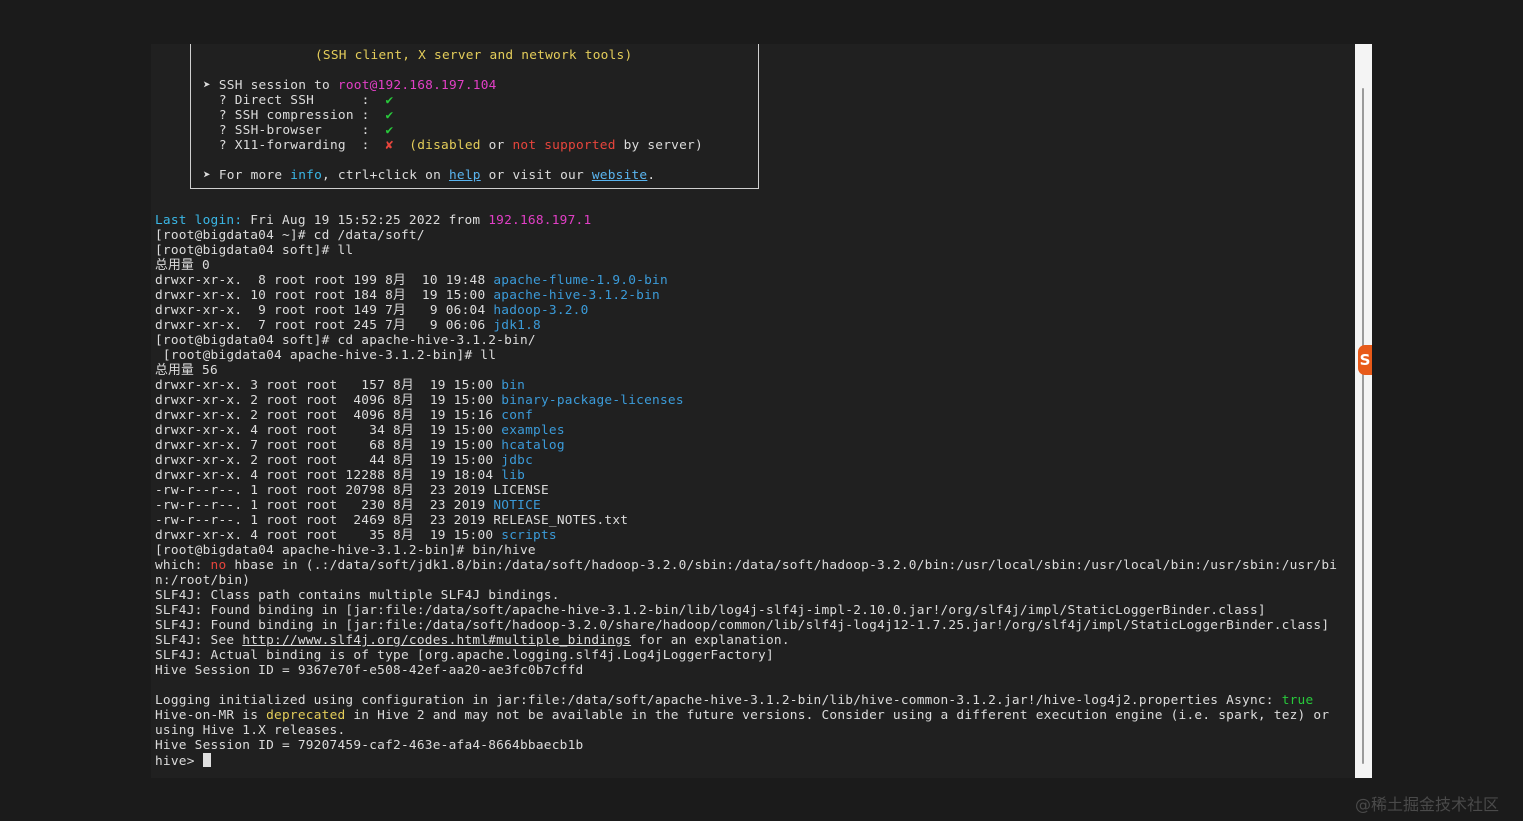 The height and width of the screenshot is (821, 1523). Describe the element at coordinates (206, 760) in the screenshot. I see `text-cursor` at that location.